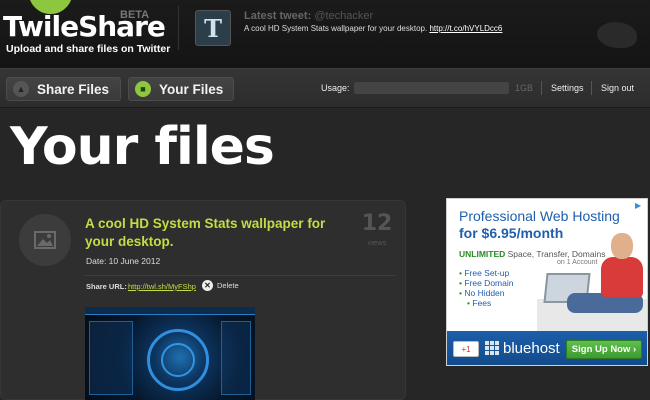 This screenshot has height=400, width=650. Describe the element at coordinates (45, 240) in the screenshot. I see `image-icon` at that location.